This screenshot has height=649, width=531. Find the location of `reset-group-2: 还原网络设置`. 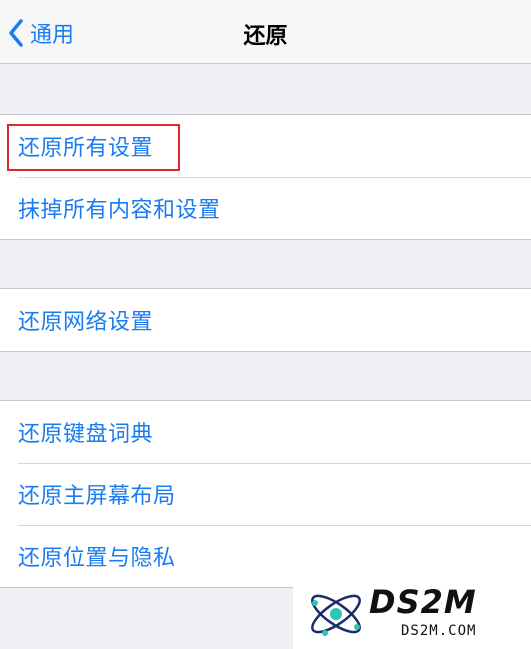

reset-group-2: 还原网络设置 is located at coordinates (265, 320).